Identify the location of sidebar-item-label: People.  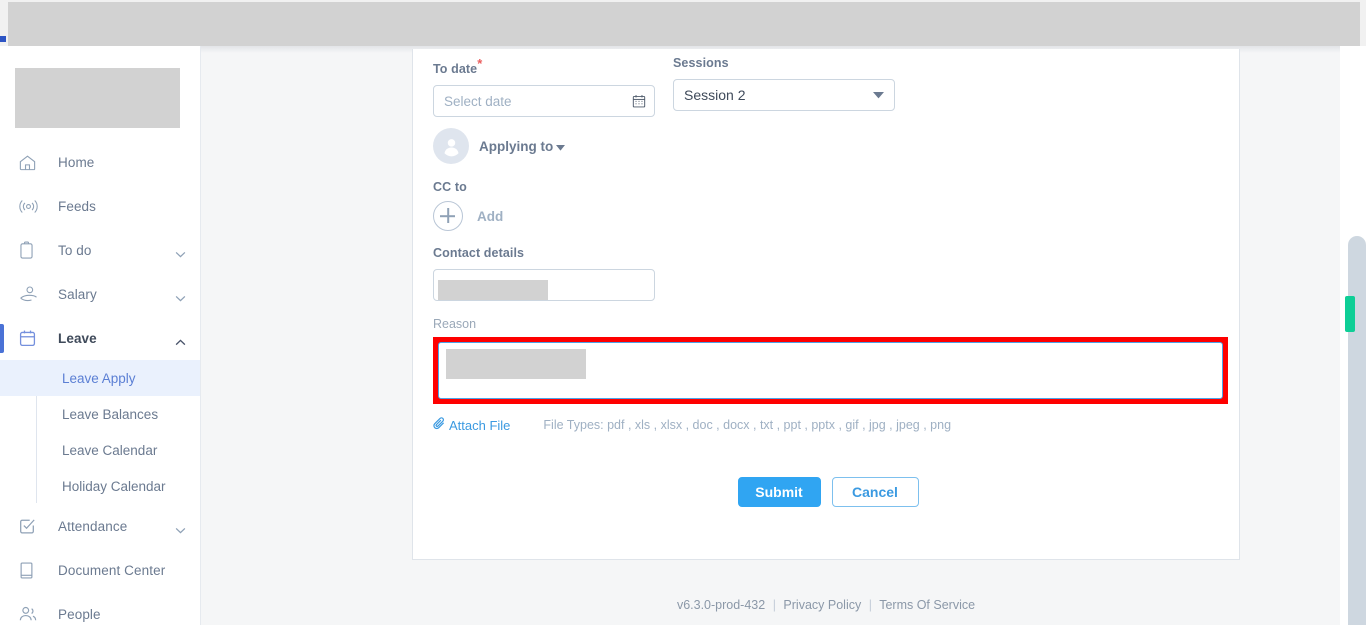
(79, 614).